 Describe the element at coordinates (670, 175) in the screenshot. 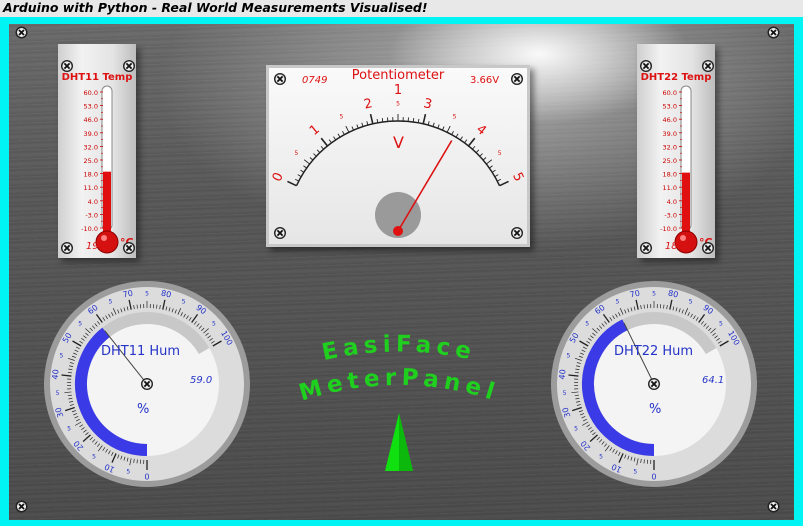

I see `thermometer-tick-label: 18.0` at that location.